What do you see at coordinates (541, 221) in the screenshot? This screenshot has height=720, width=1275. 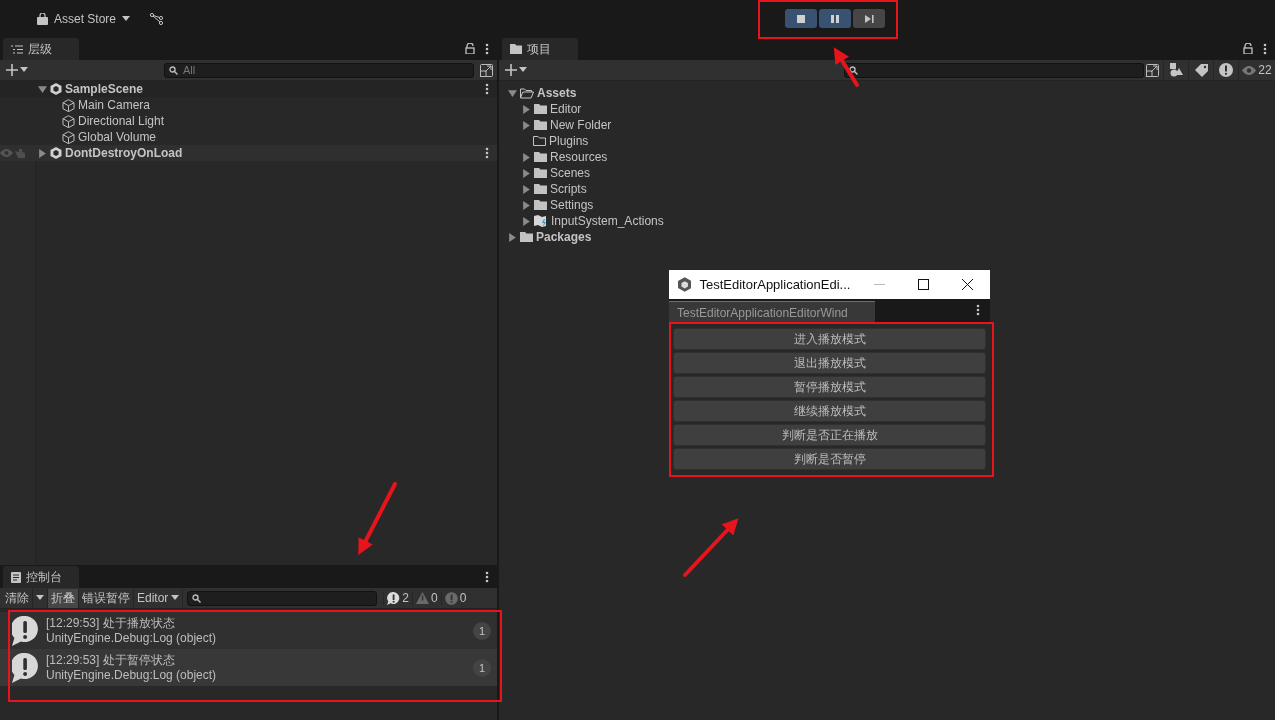 I see `input-actions-icon` at bounding box center [541, 221].